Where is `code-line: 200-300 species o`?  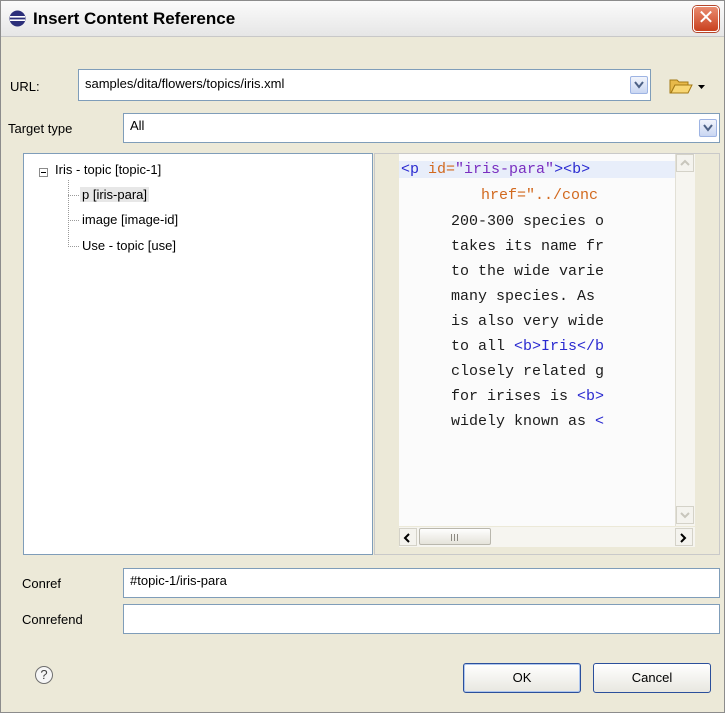 code-line: 200-300 species o is located at coordinates (528, 221).